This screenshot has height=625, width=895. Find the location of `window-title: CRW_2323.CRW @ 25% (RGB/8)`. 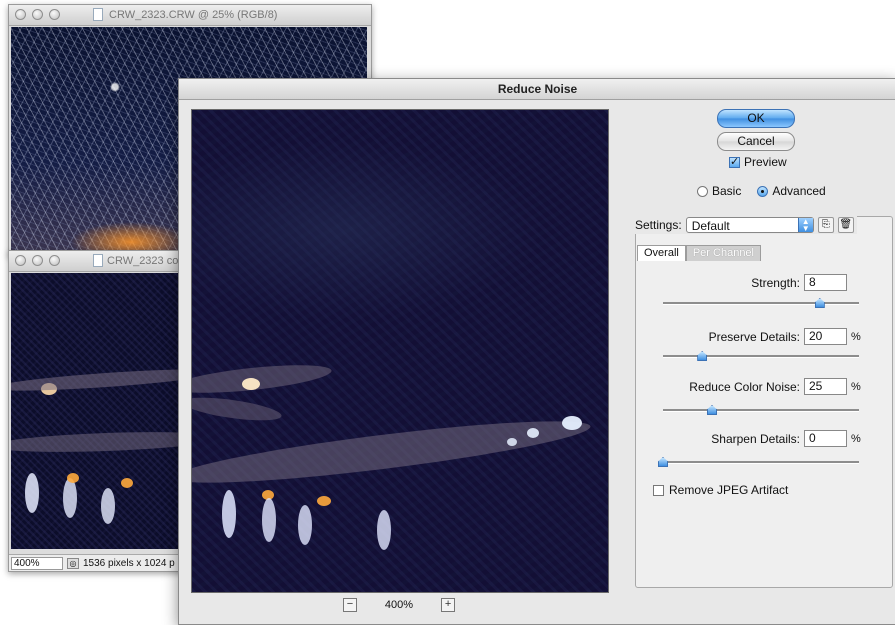

window-title: CRW_2323.CRW @ 25% (RGB/8) is located at coordinates (193, 15).